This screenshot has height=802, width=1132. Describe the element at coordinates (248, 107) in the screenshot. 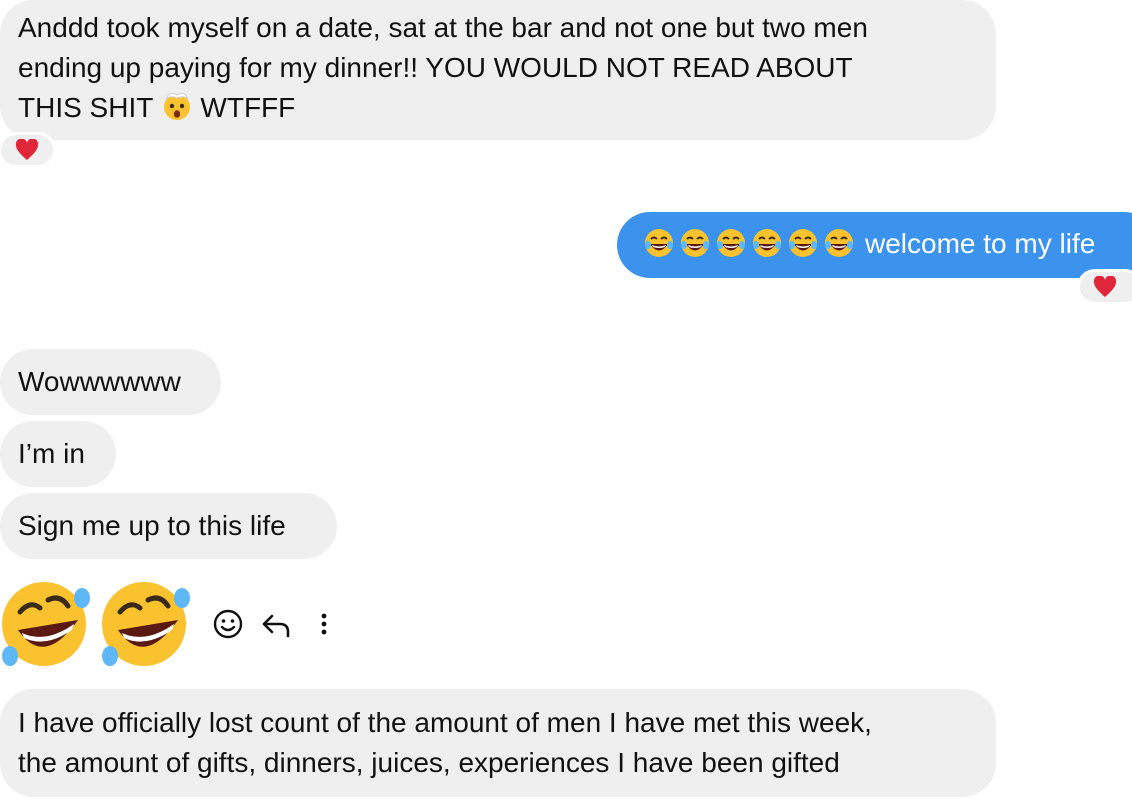

I see `message-text: WTFFF` at that location.